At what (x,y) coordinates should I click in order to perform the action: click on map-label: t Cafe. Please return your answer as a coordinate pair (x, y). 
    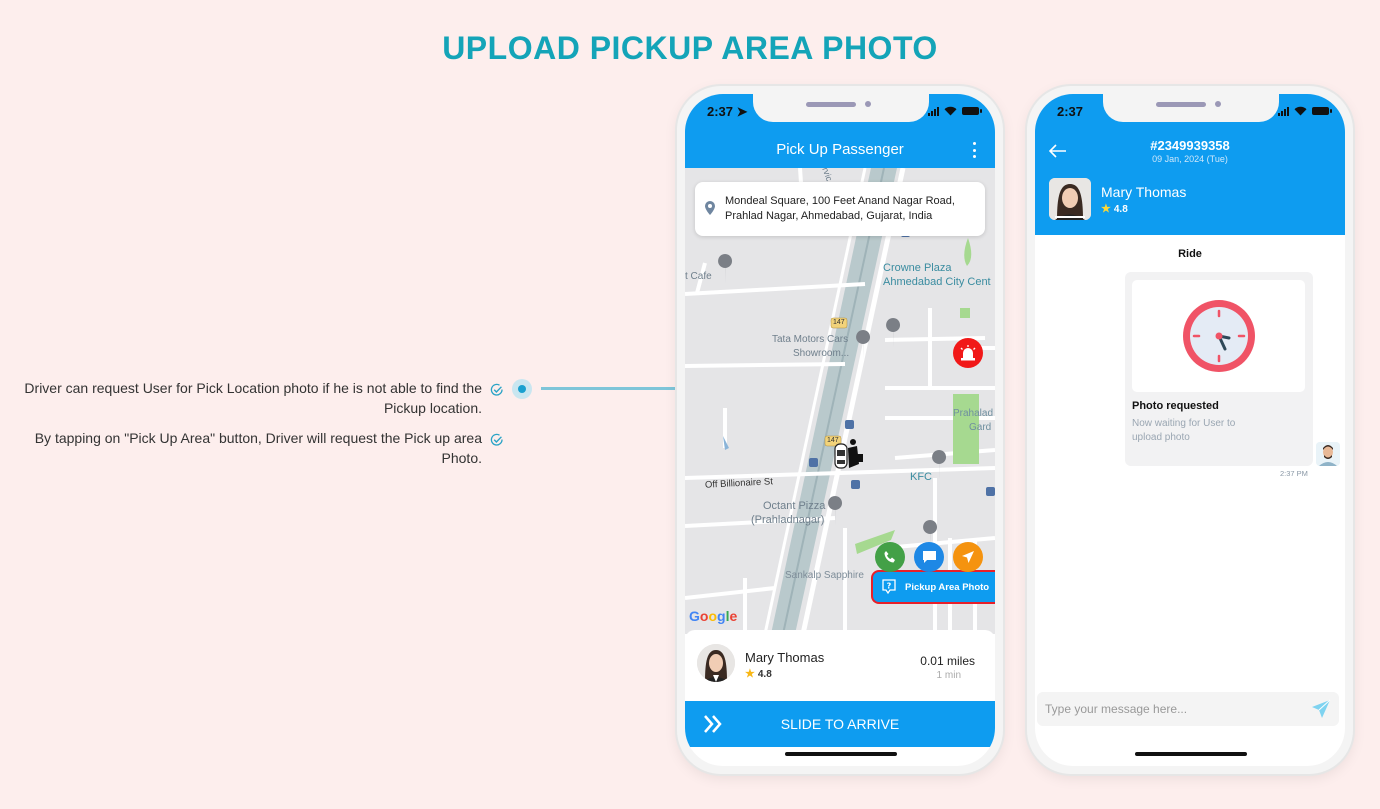
    Looking at the image, I should click on (698, 276).